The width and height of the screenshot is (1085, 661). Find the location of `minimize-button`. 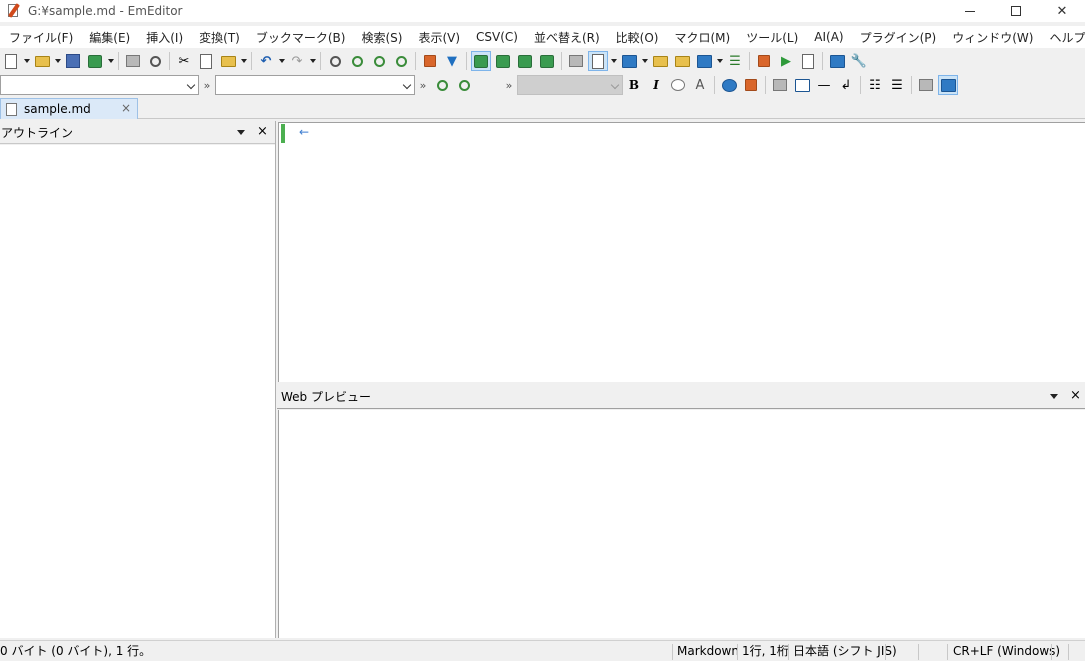

minimize-button is located at coordinates (970, 11).